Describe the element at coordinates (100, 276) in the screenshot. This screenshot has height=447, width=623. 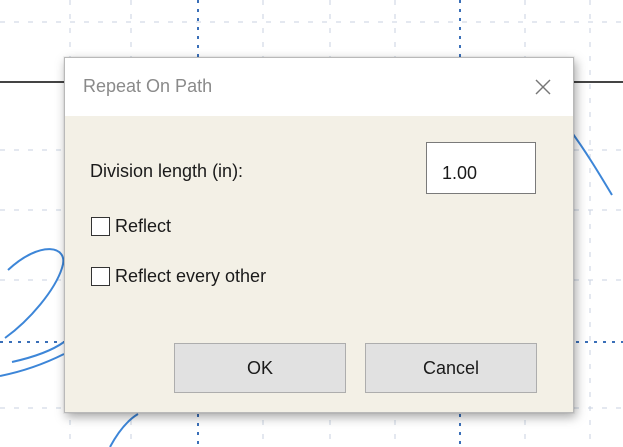
I see `reflect-every-other-checkbox` at that location.